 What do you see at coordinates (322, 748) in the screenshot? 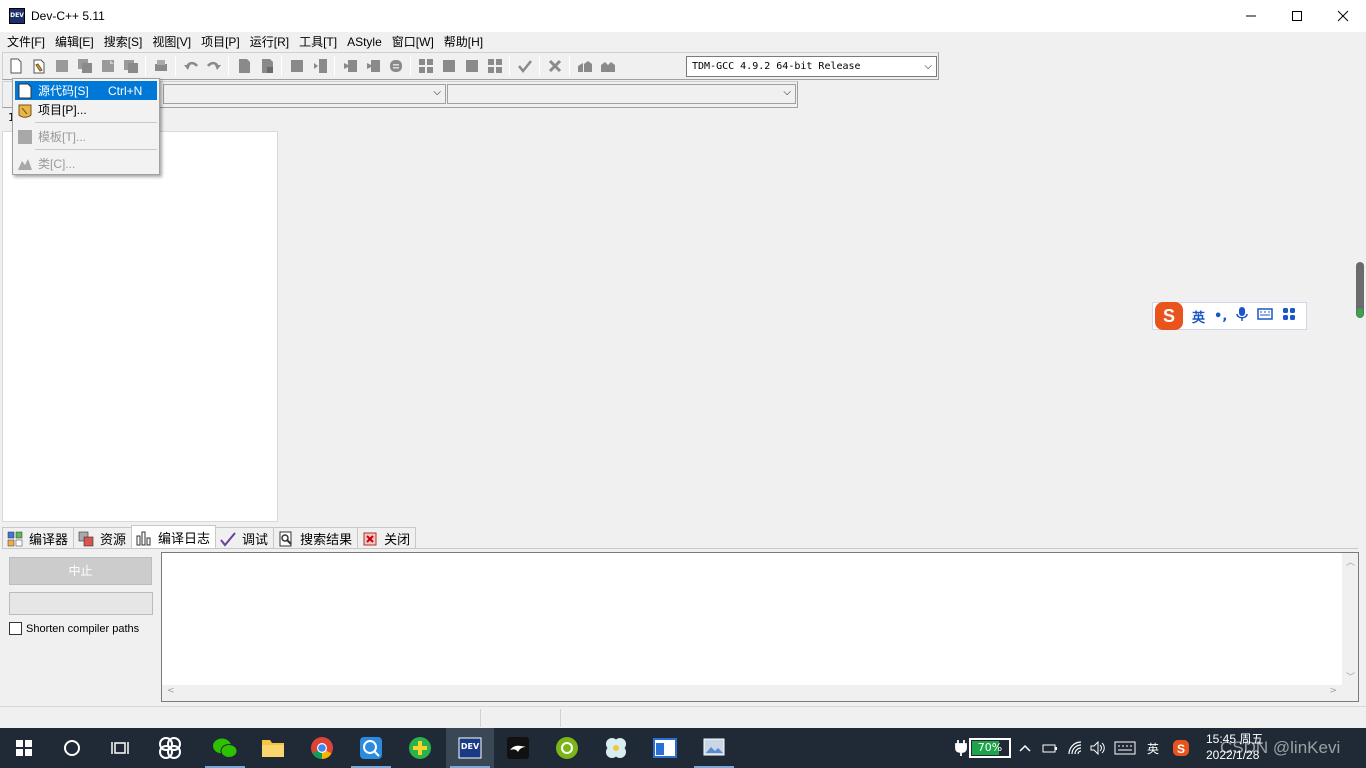
I see `taskbar-app-chrome` at bounding box center [322, 748].